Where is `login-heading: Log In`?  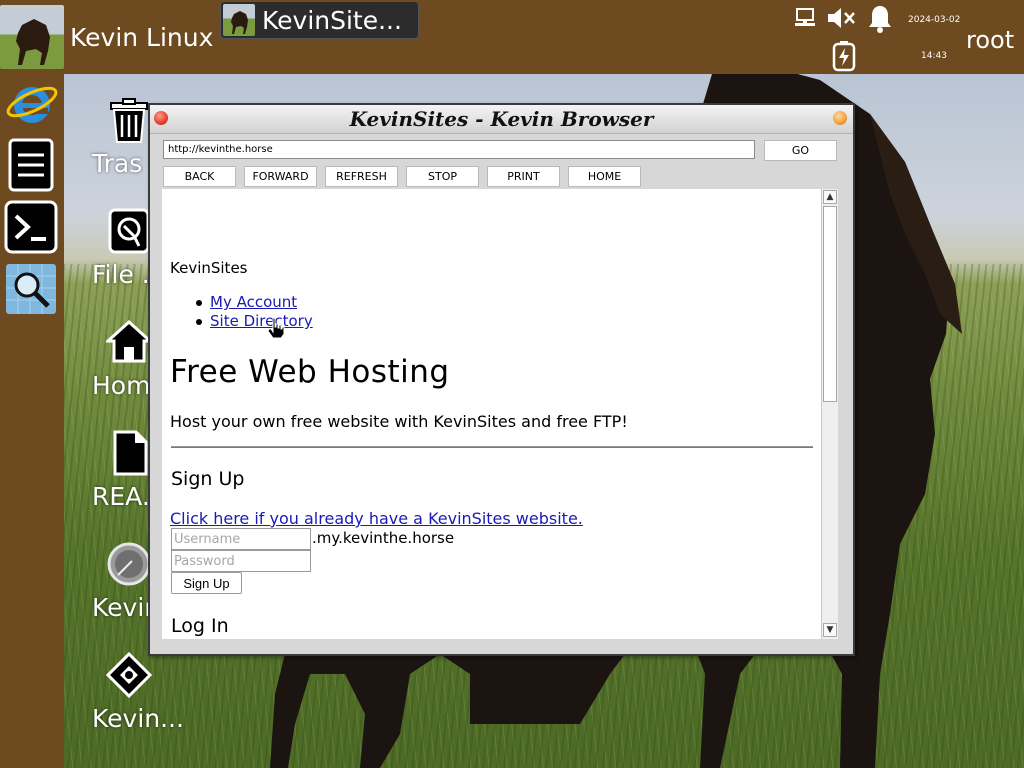
login-heading: Log In is located at coordinates (200, 626).